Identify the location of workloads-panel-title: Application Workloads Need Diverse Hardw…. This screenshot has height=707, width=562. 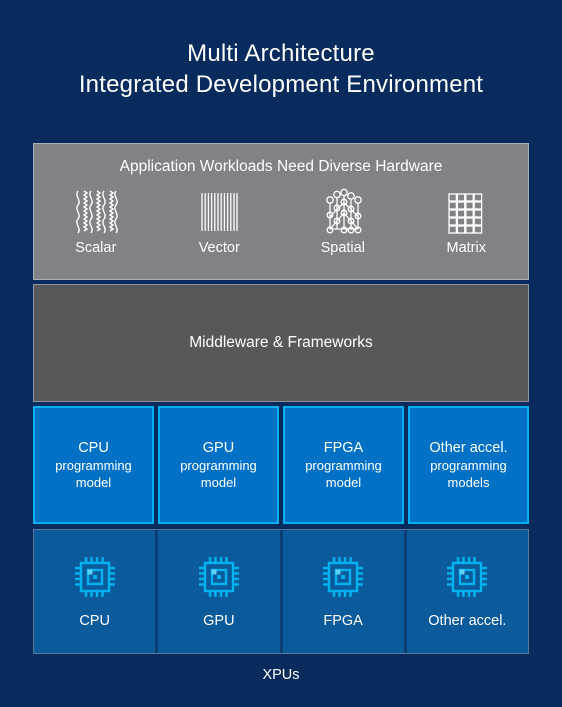
(281, 166).